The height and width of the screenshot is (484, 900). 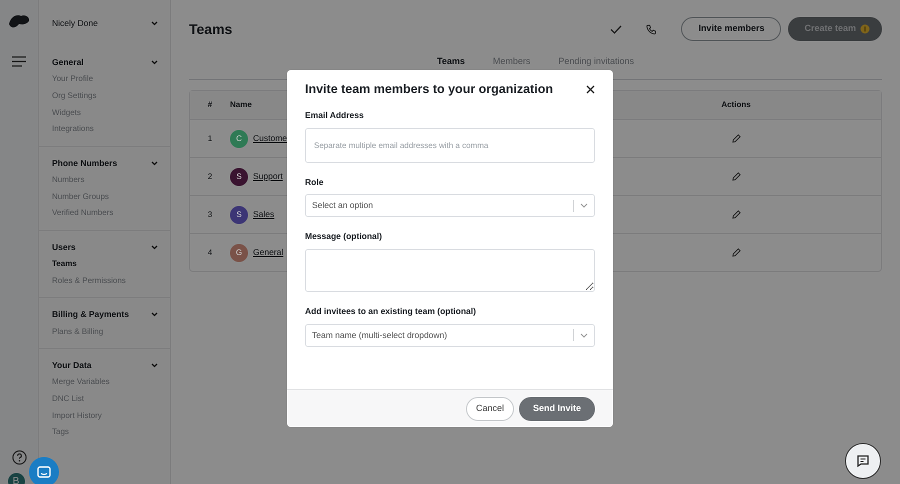 I want to click on phone-icon, so click(x=652, y=29).